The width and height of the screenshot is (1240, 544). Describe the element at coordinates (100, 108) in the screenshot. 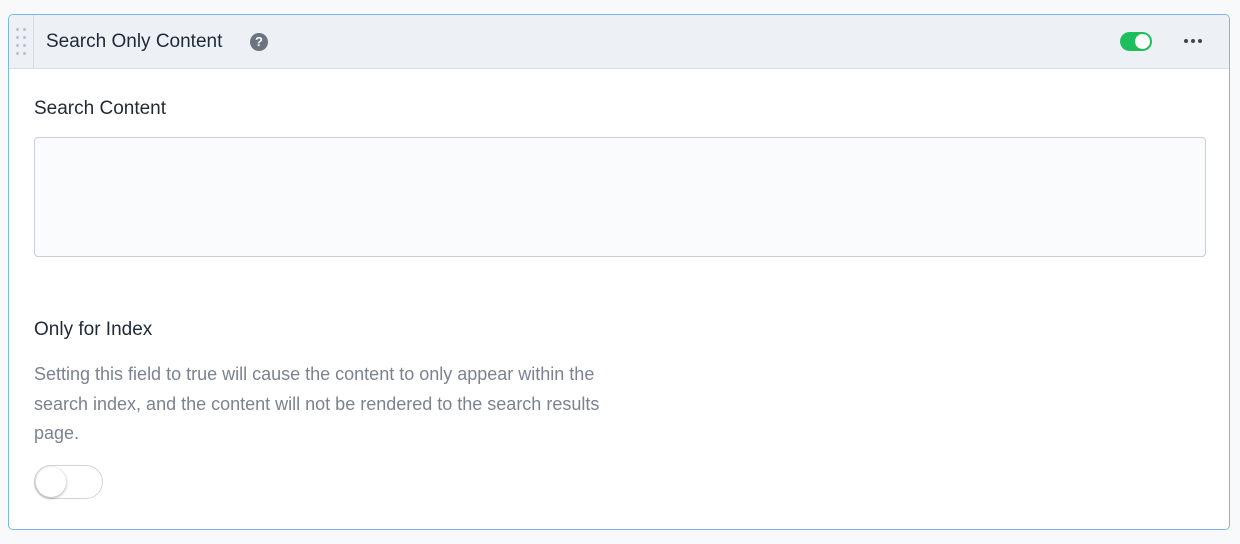

I see `search-content-label: Search Content` at that location.